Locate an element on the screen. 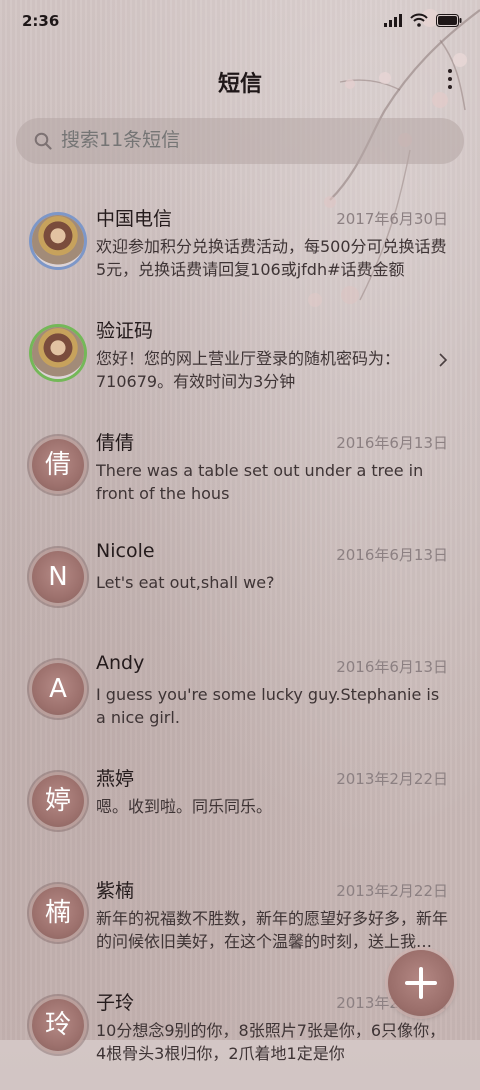 This screenshot has height=1090, width=480. sender-name: 紫楠 is located at coordinates (115, 891).